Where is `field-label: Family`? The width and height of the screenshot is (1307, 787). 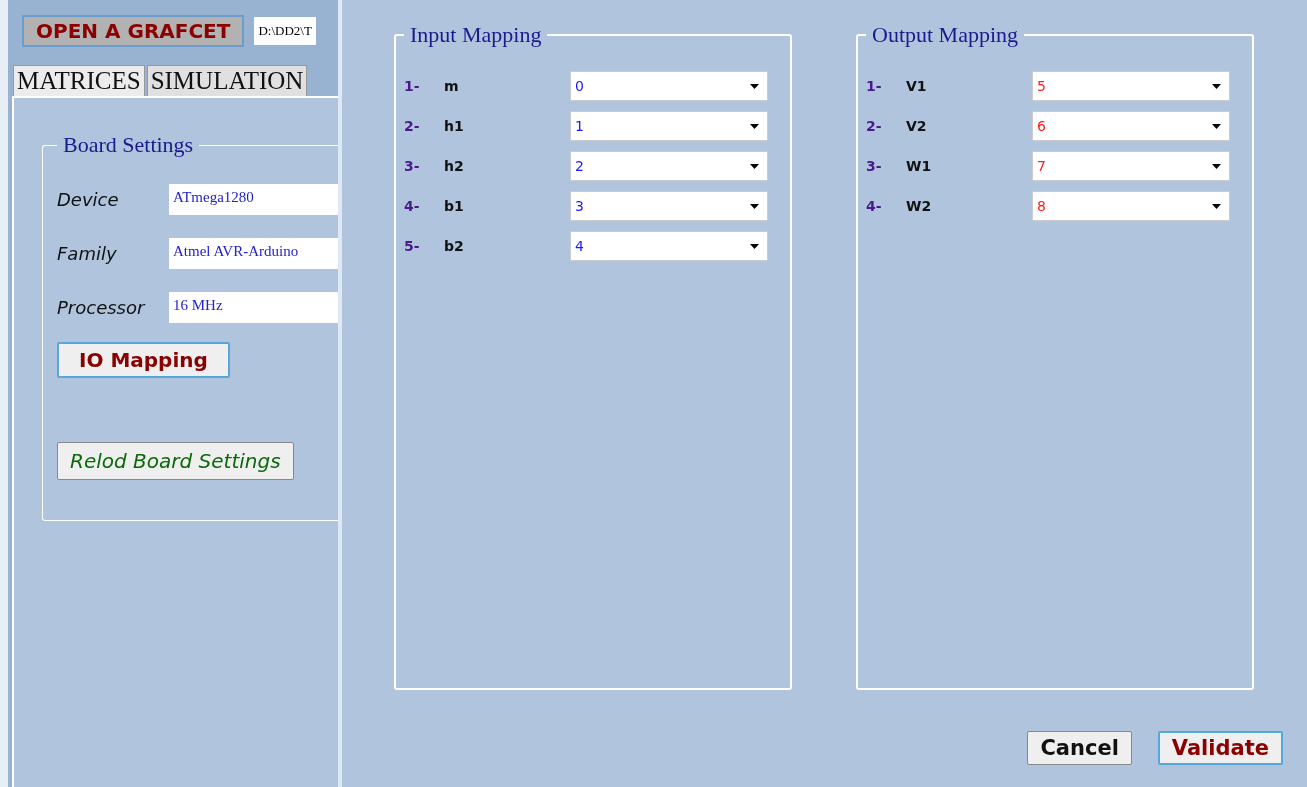
field-label: Family is located at coordinates (87, 253).